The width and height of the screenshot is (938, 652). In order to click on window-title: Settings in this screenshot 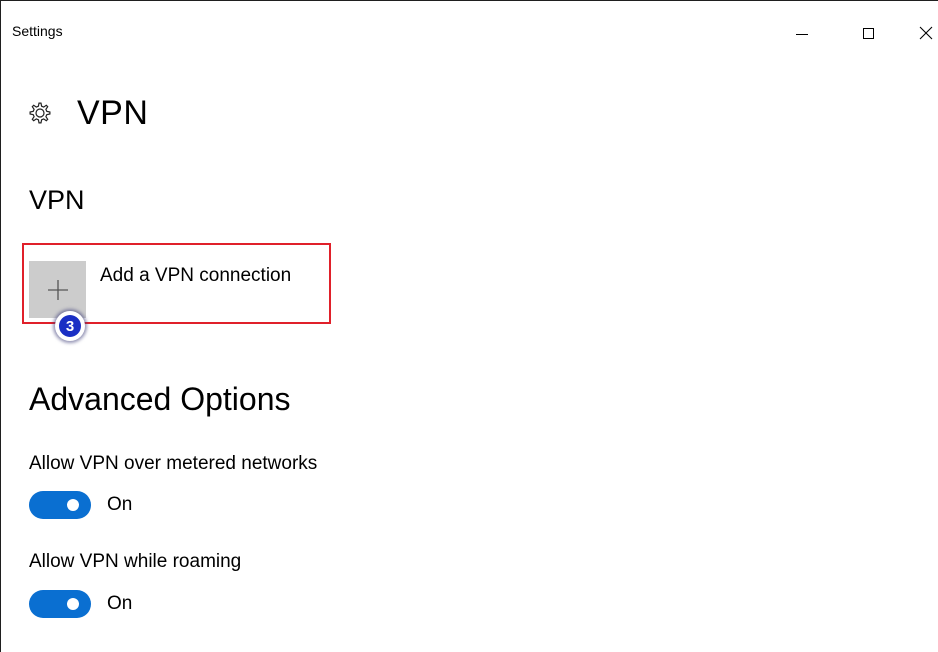, I will do `click(37, 31)`.